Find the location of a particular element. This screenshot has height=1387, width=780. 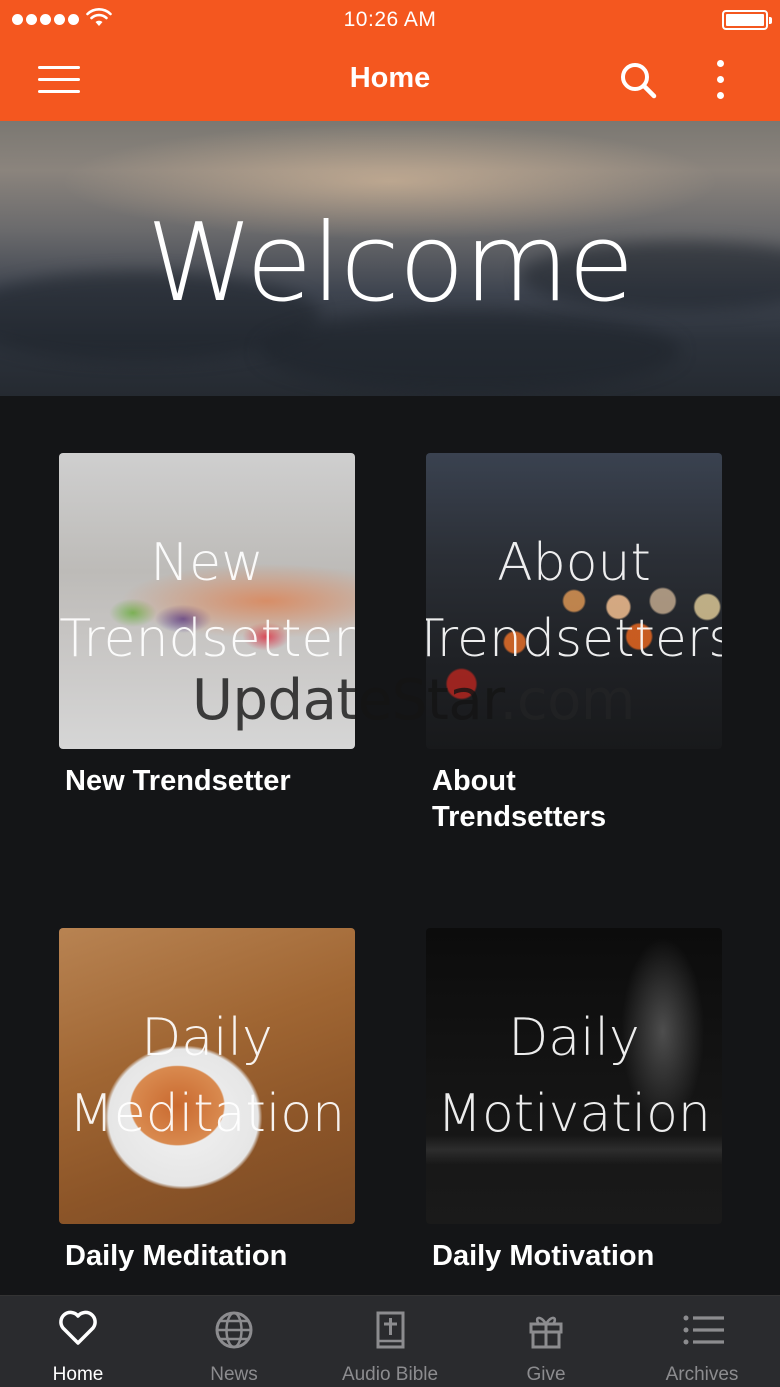

tab-label: Audio Bible is located at coordinates (390, 1374).